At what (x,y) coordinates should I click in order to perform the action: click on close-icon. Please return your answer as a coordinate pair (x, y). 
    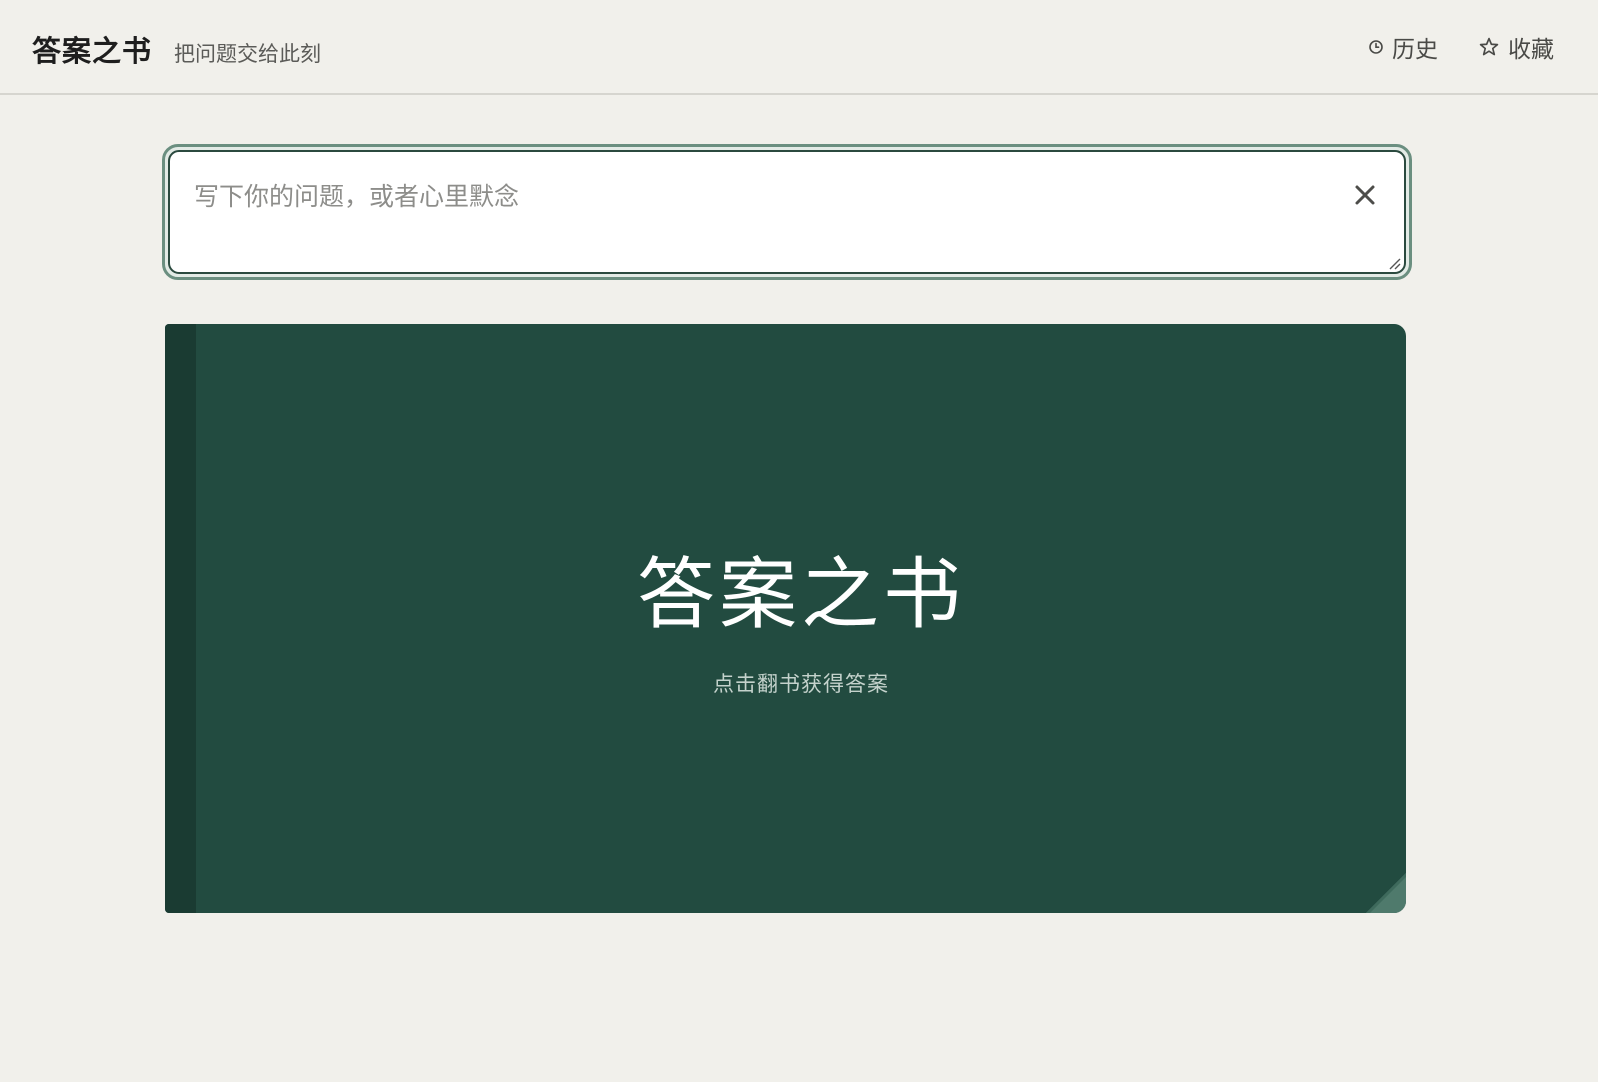
    Looking at the image, I should click on (1365, 195).